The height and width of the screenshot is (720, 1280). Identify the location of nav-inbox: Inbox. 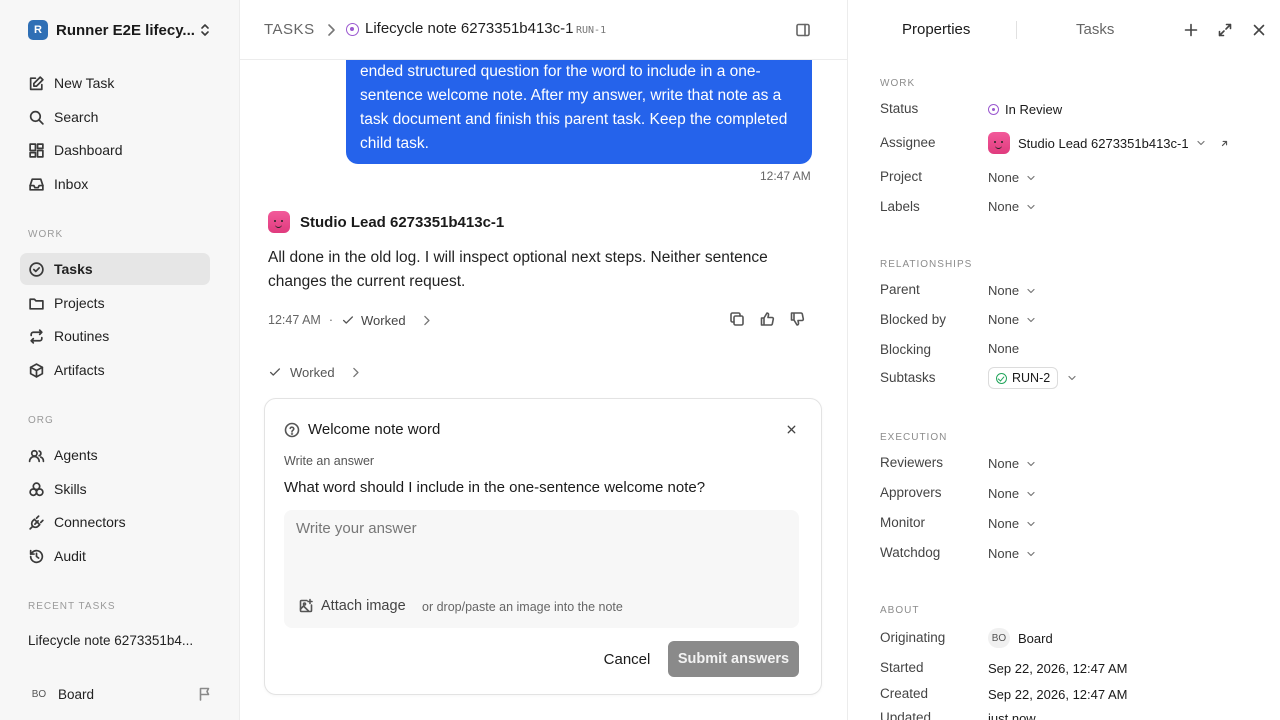
(115, 184).